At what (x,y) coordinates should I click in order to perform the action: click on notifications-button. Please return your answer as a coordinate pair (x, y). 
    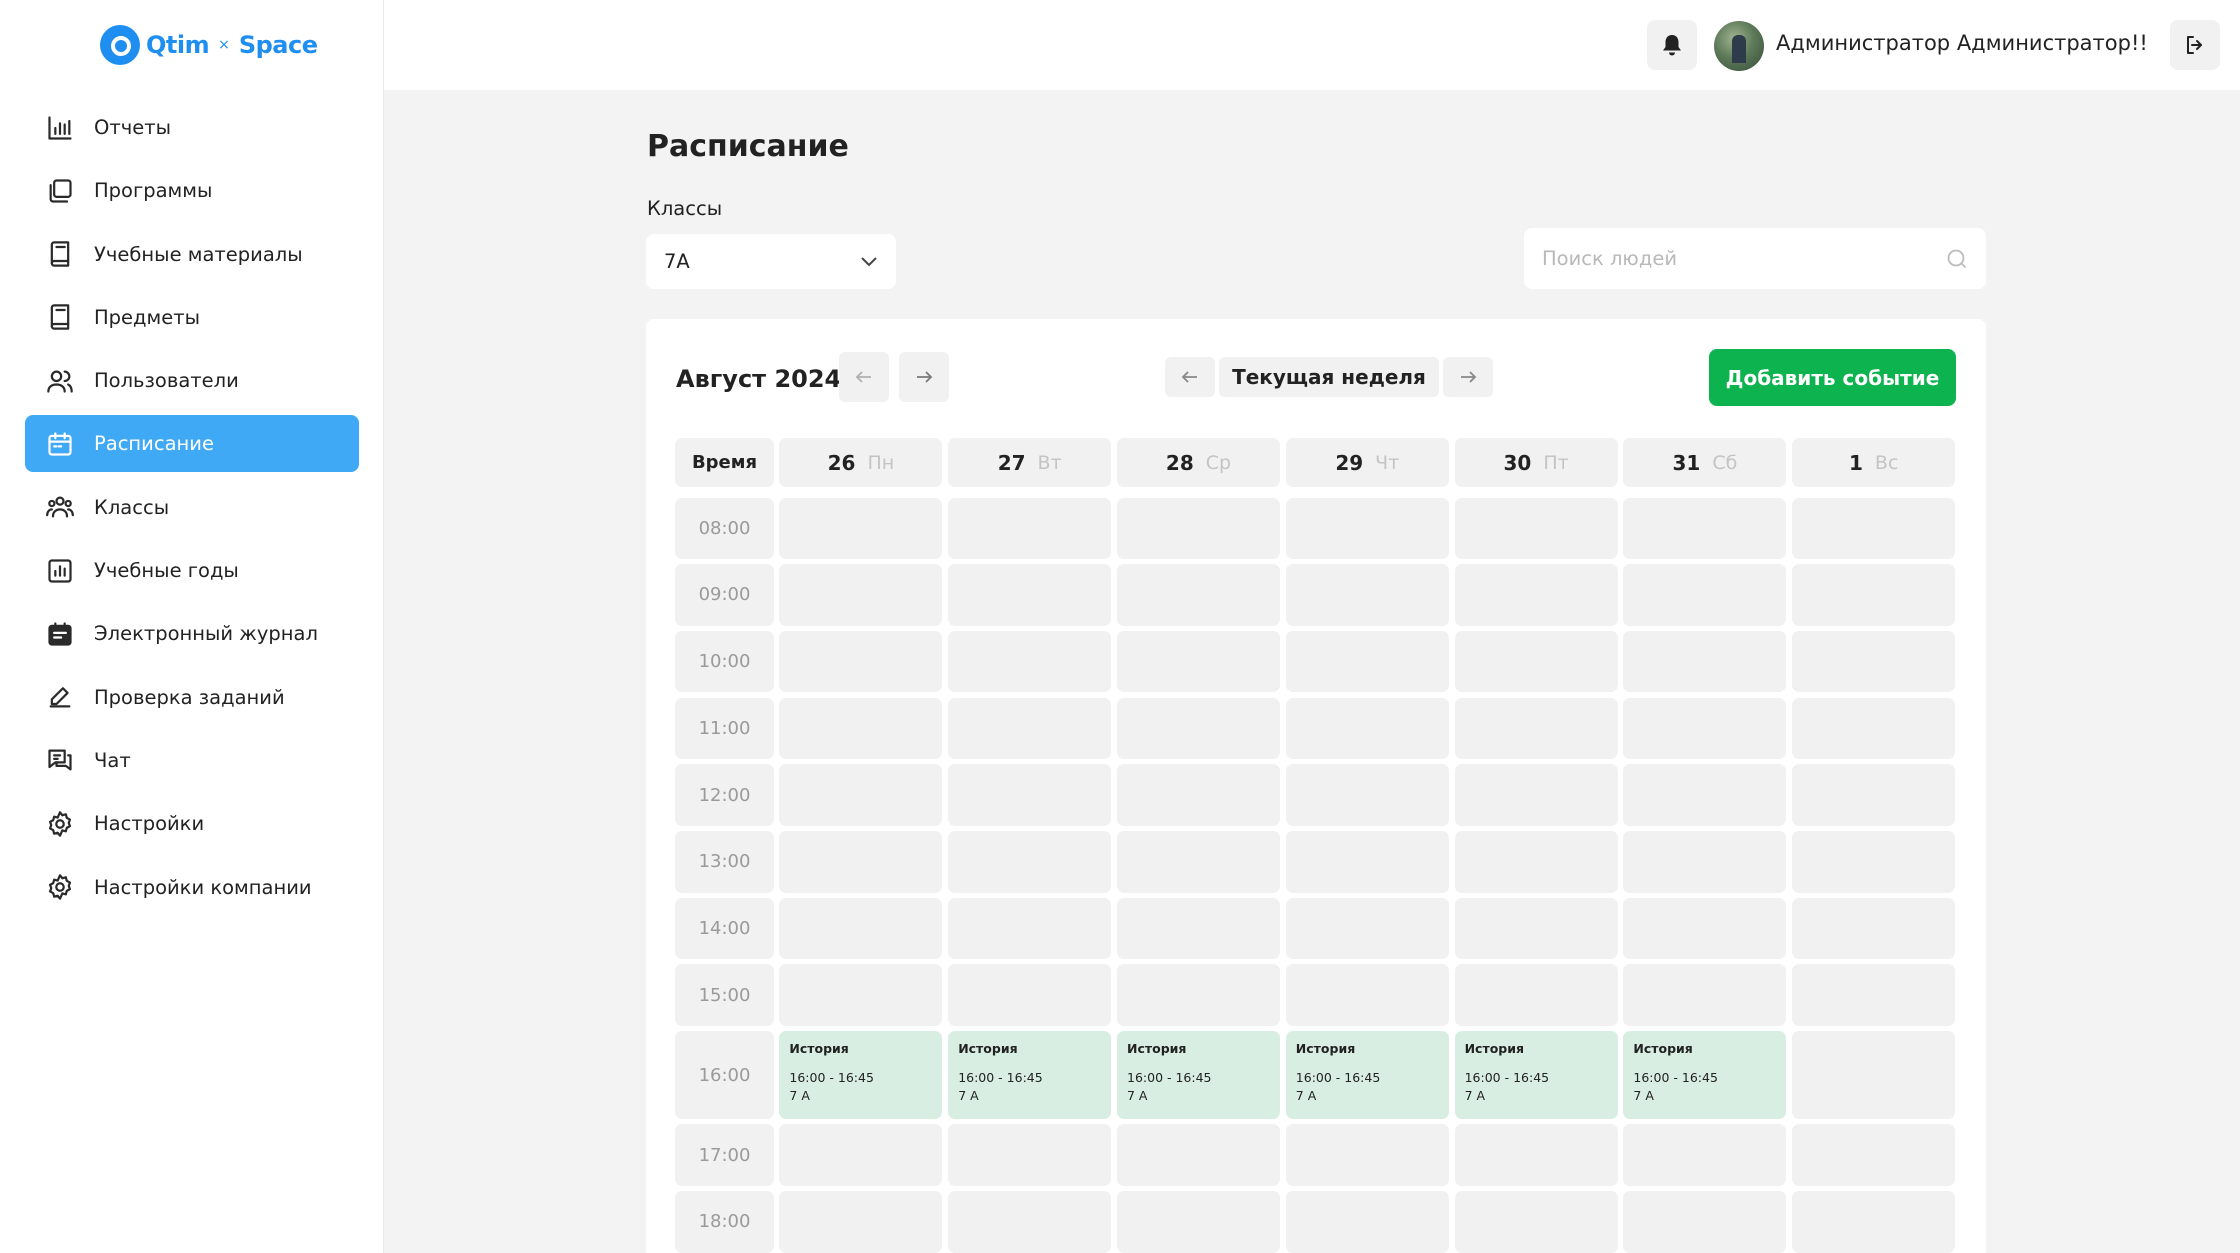
    Looking at the image, I should click on (1672, 45).